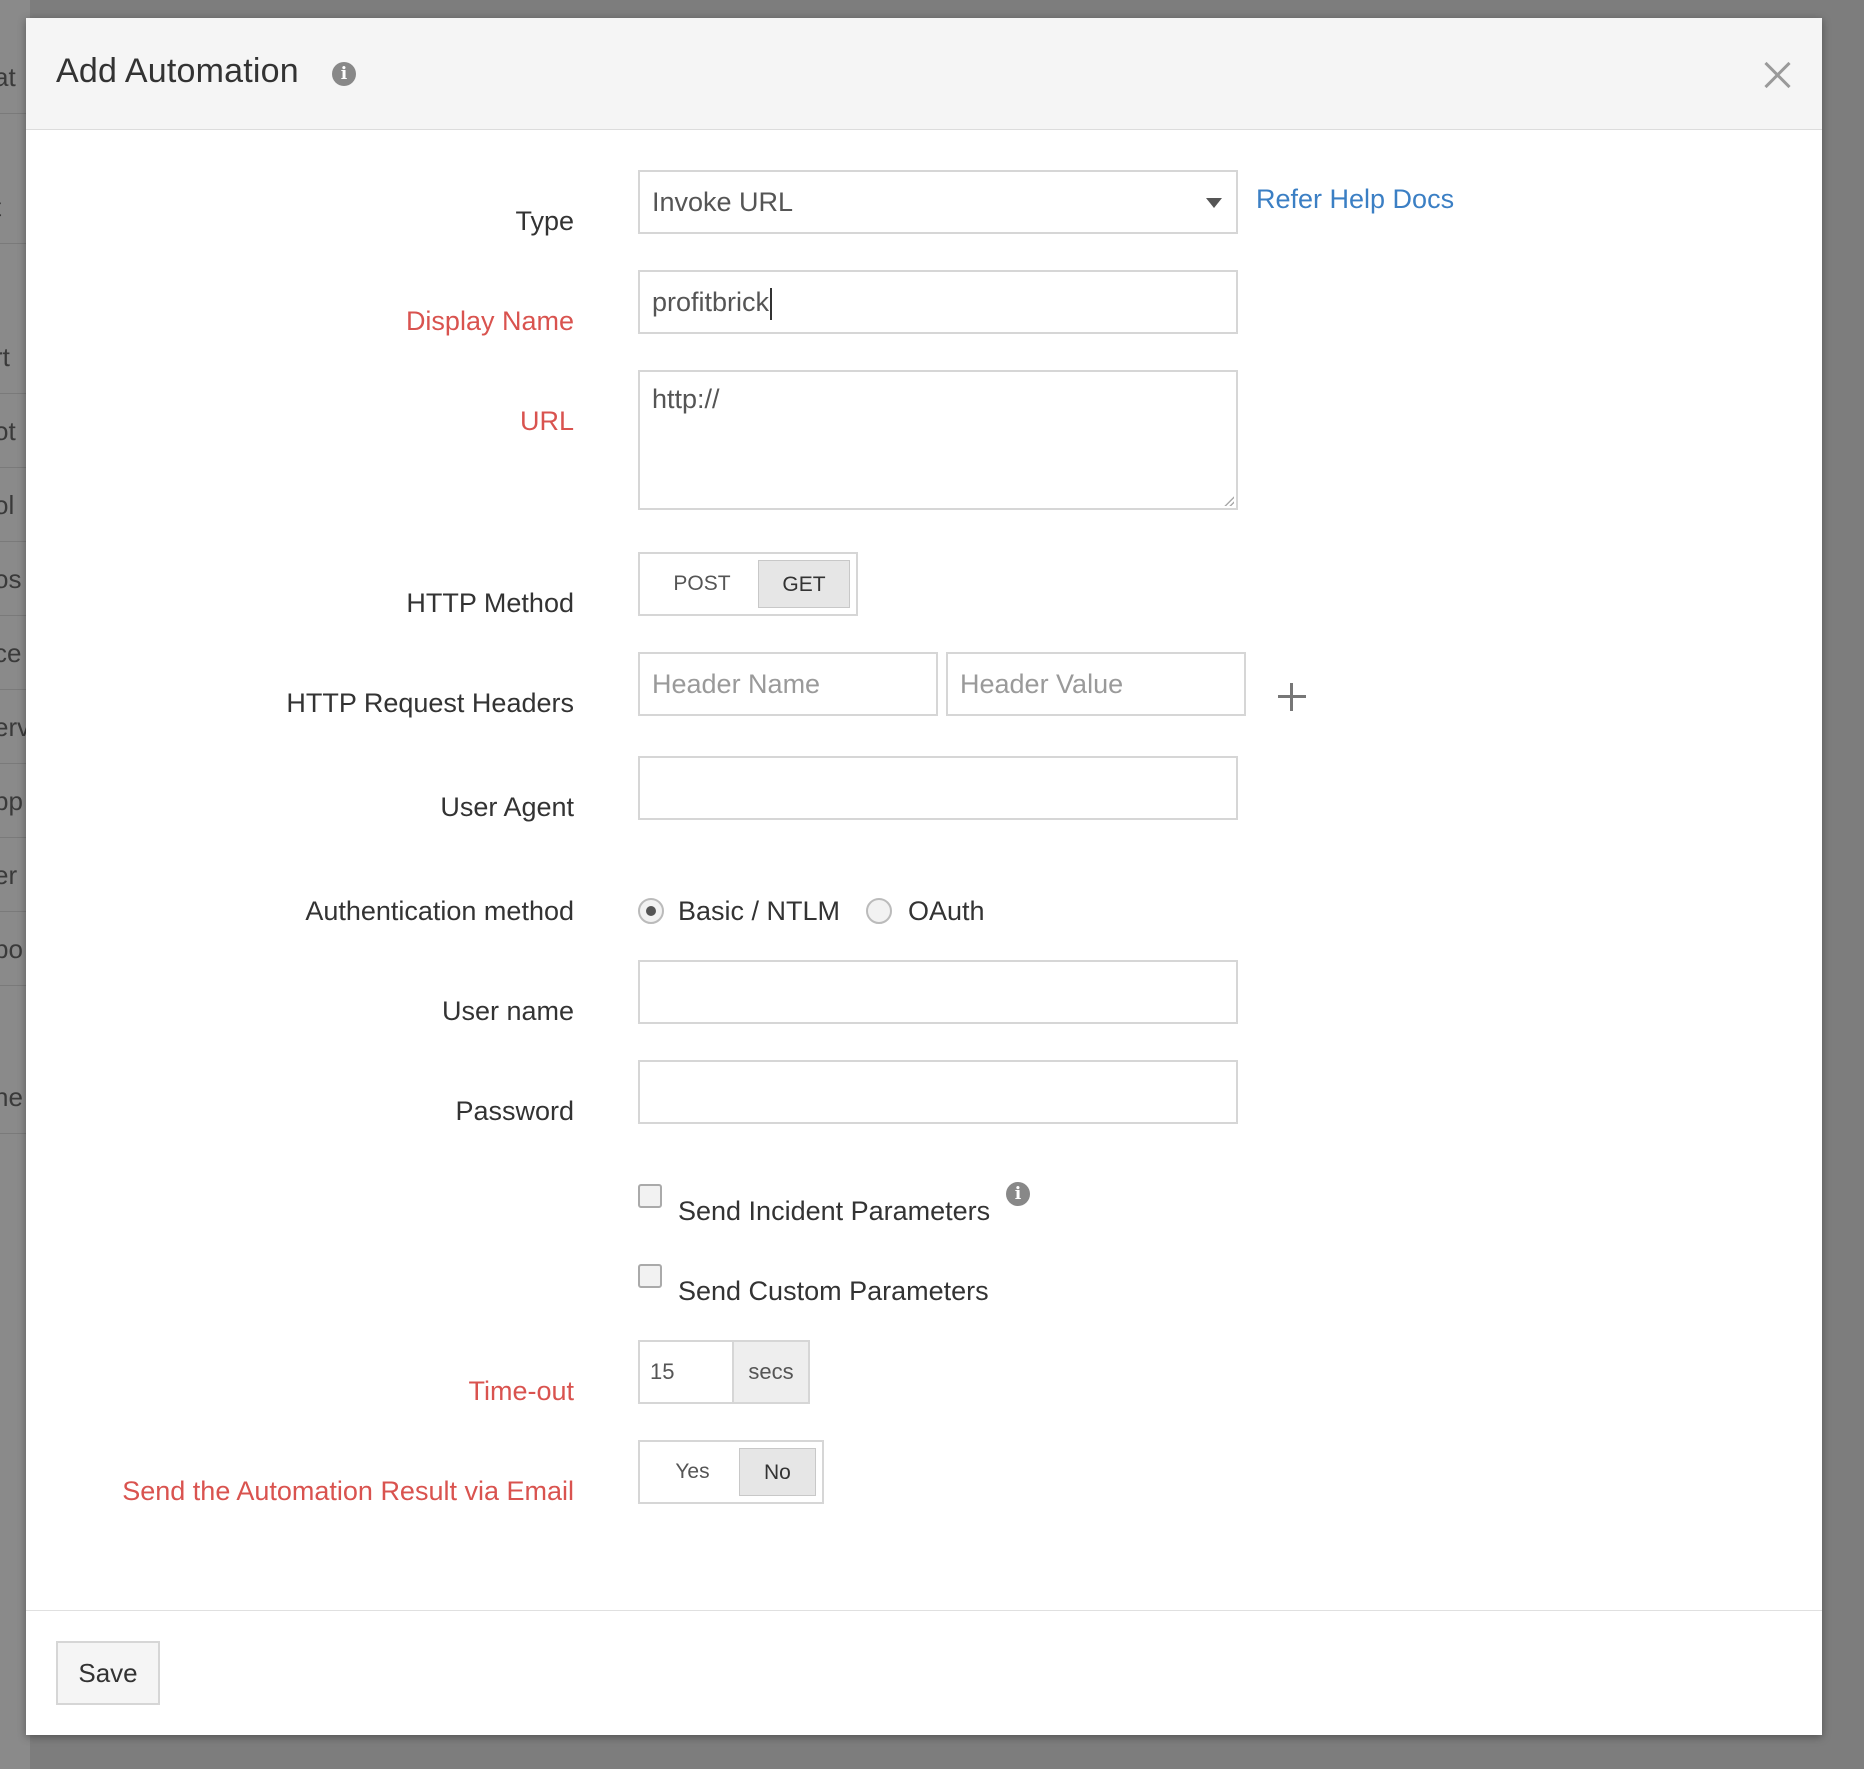 The width and height of the screenshot is (1864, 1769). What do you see at coordinates (938, 992) in the screenshot?
I see `user-name-input` at bounding box center [938, 992].